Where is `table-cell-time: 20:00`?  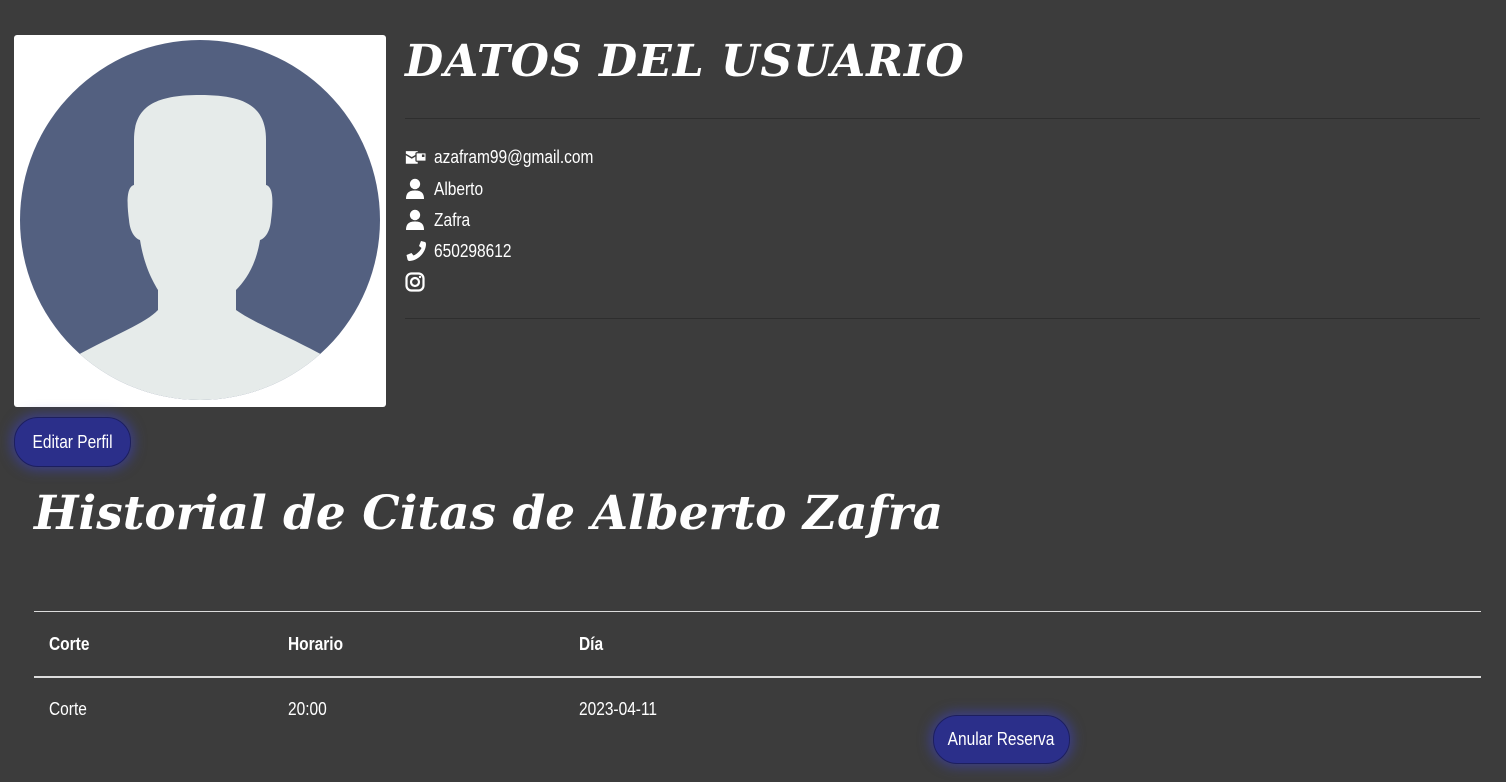 table-cell-time: 20:00 is located at coordinates (307, 709).